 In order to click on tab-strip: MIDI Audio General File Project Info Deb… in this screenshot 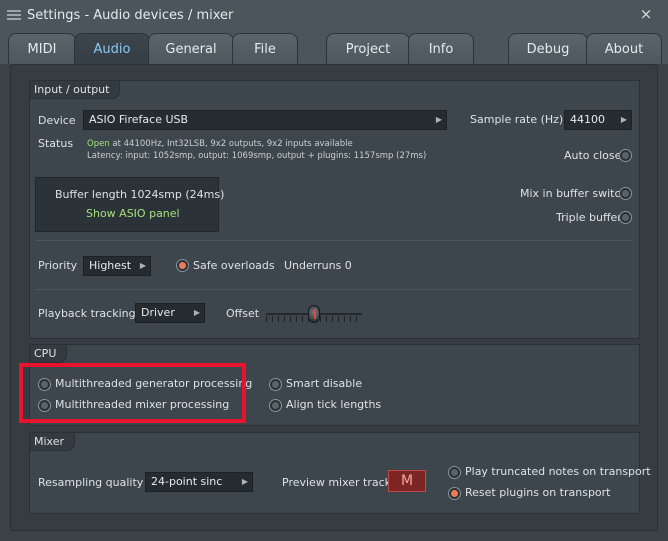, I will do `click(334, 47)`.